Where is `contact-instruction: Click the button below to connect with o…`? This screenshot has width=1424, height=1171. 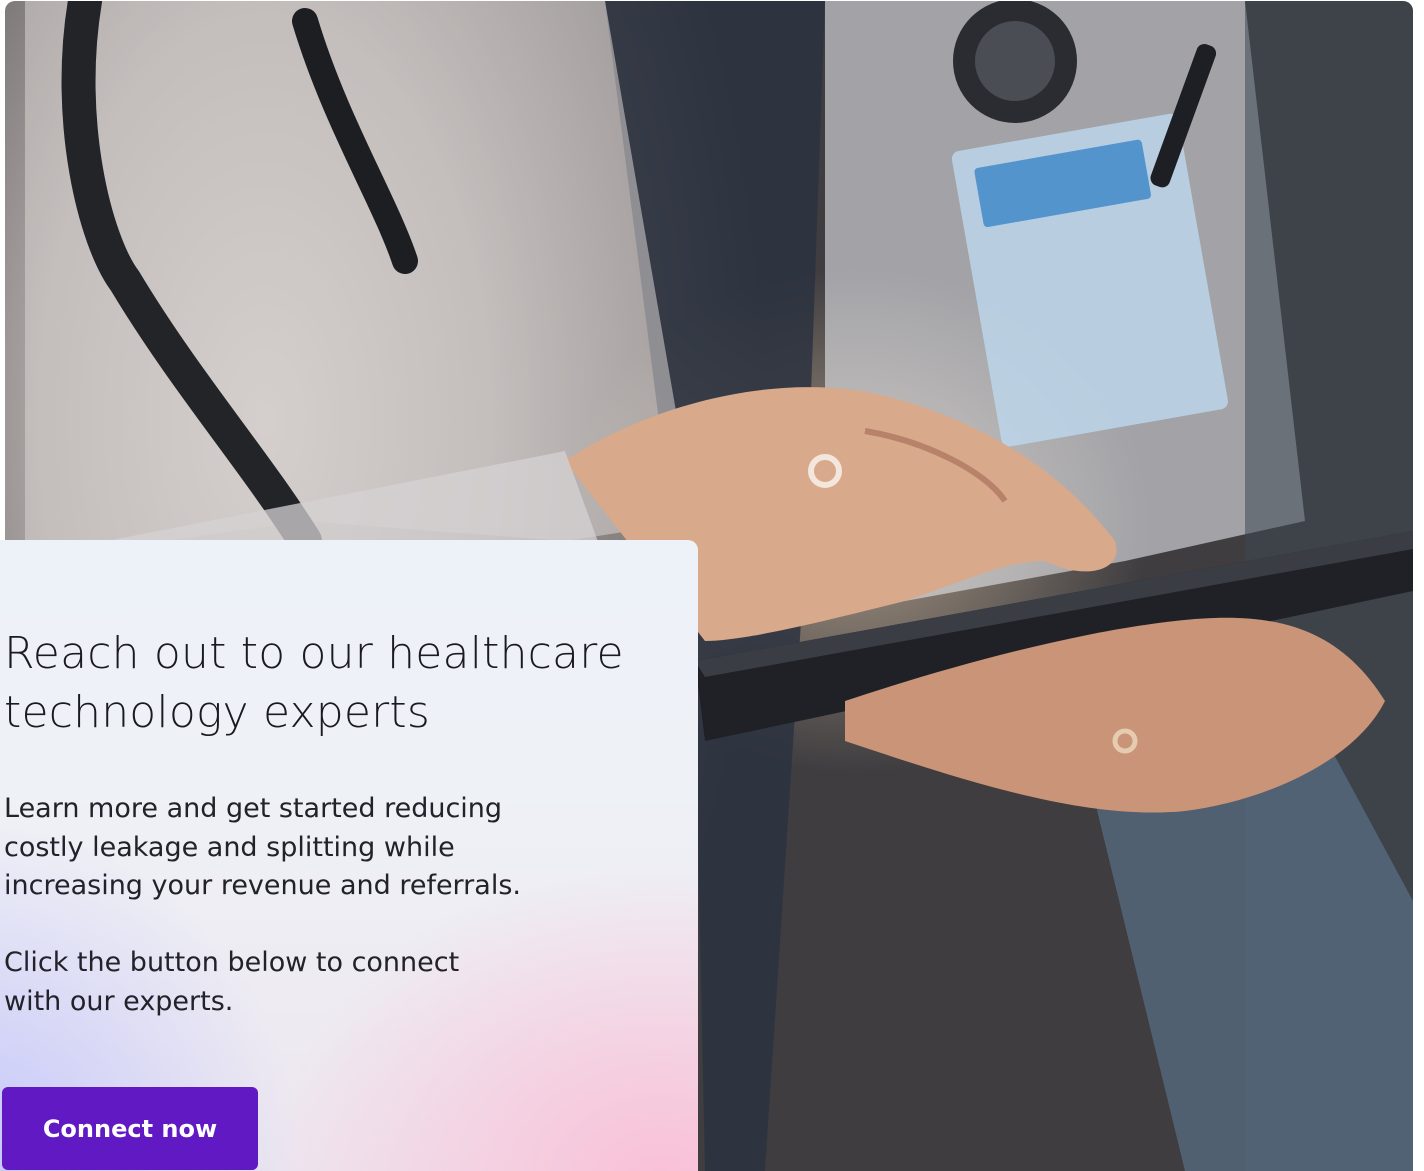
contact-instruction: Click the button below to connect with o… is located at coordinates (232, 982).